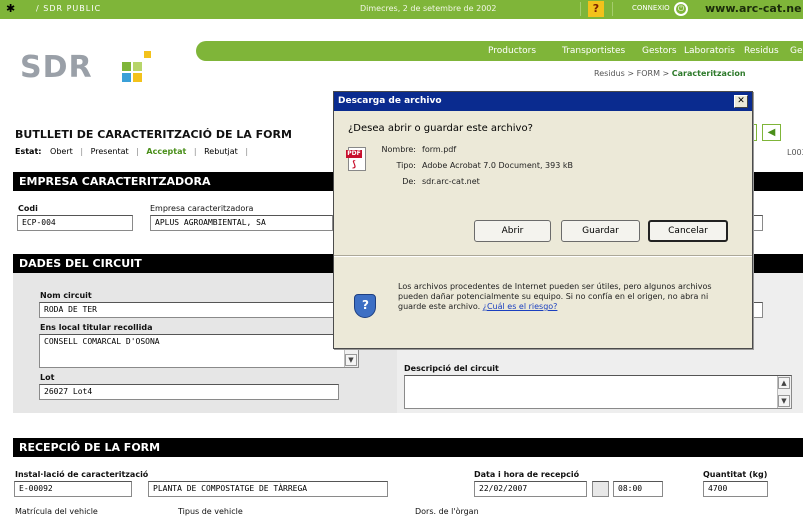 This screenshot has height=516, width=803. I want to click on lot-label: Lot, so click(47, 377).